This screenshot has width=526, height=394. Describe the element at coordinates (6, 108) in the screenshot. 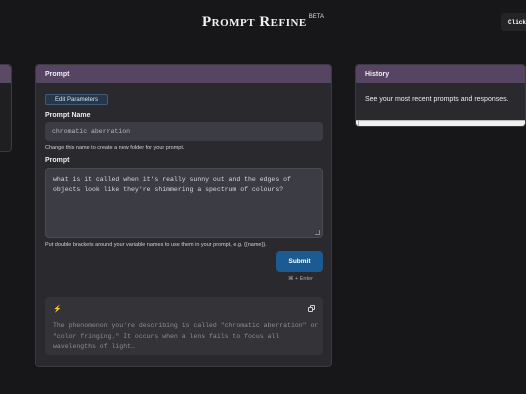

I see `left-panel-edge` at that location.